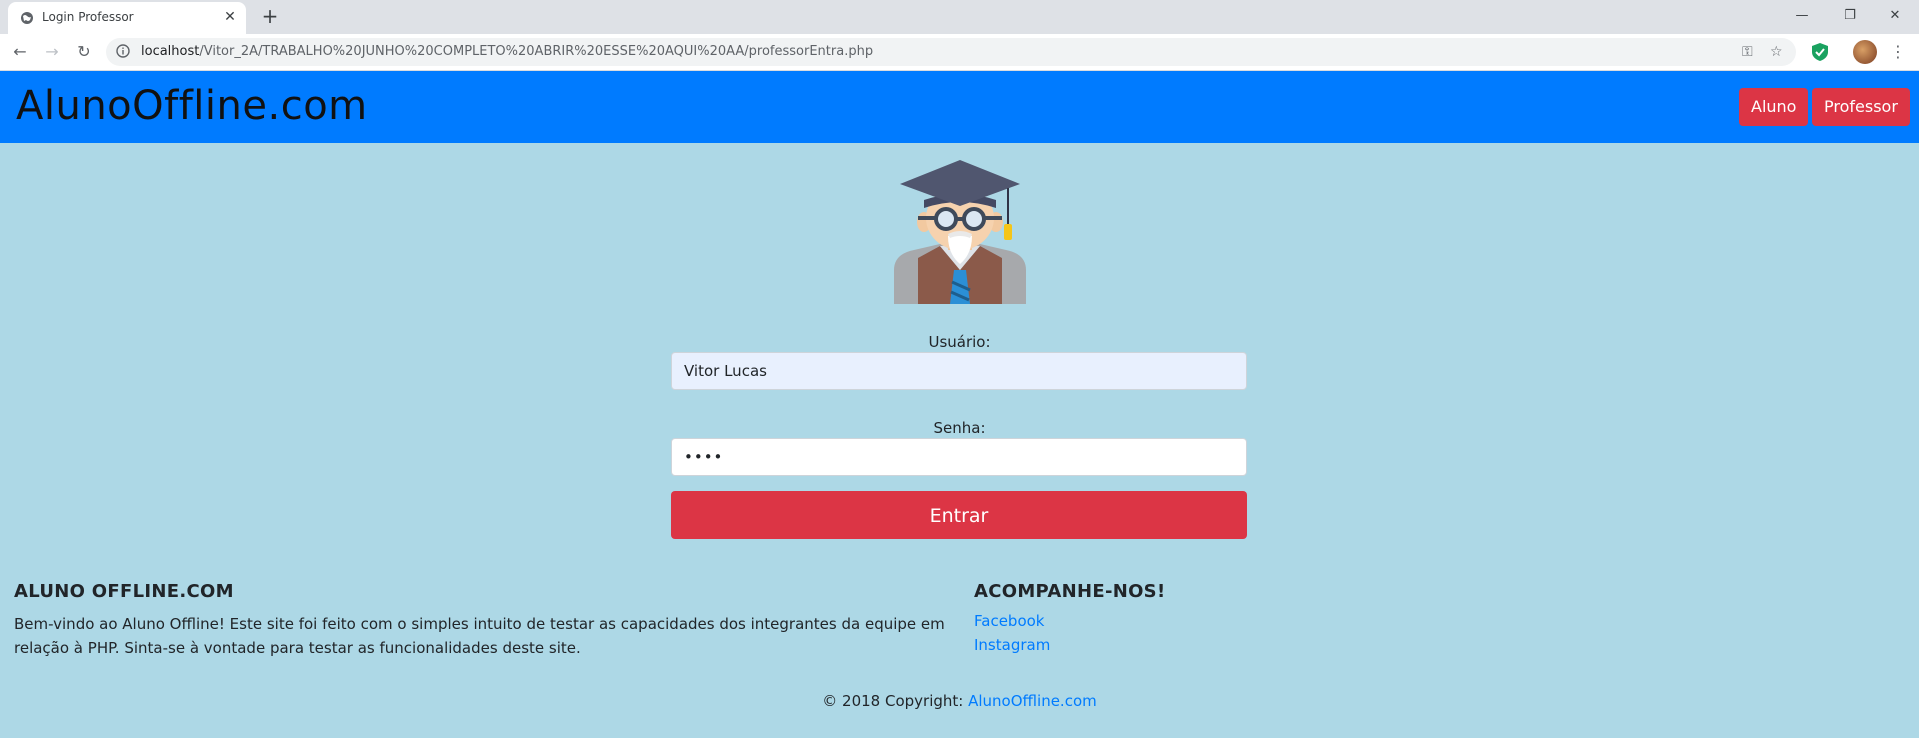  Describe the element at coordinates (1861, 107) in the screenshot. I see `professor-button: Professor` at that location.